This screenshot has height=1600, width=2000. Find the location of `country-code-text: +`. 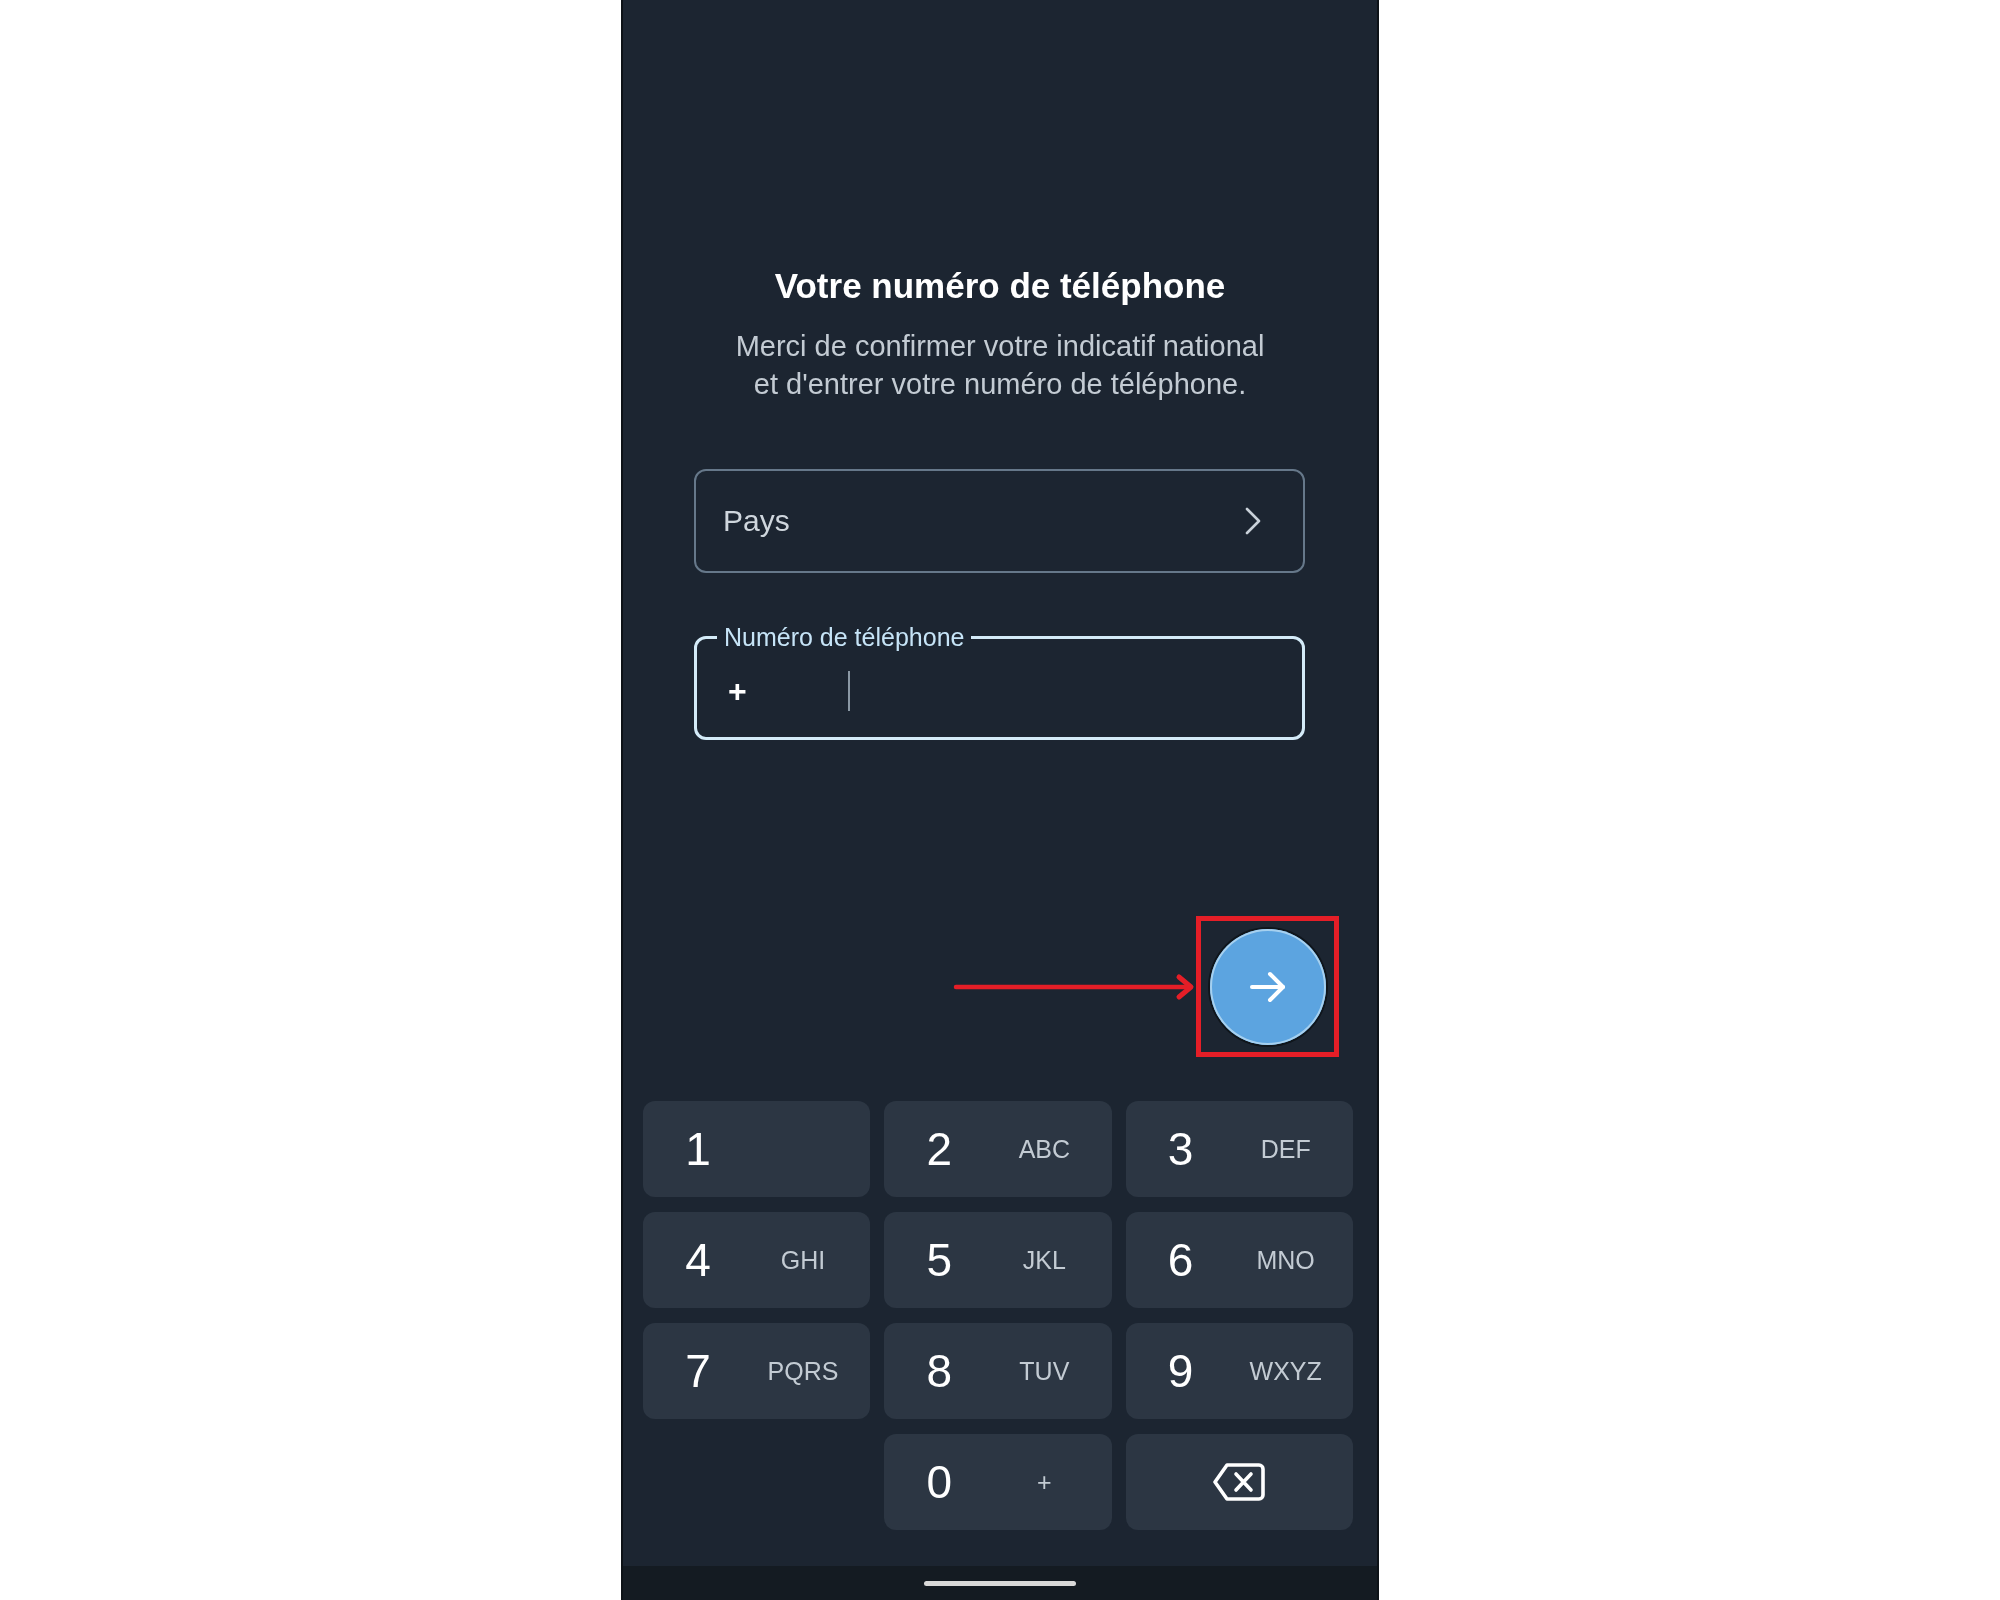

country-code-text: + is located at coordinates (738, 691).